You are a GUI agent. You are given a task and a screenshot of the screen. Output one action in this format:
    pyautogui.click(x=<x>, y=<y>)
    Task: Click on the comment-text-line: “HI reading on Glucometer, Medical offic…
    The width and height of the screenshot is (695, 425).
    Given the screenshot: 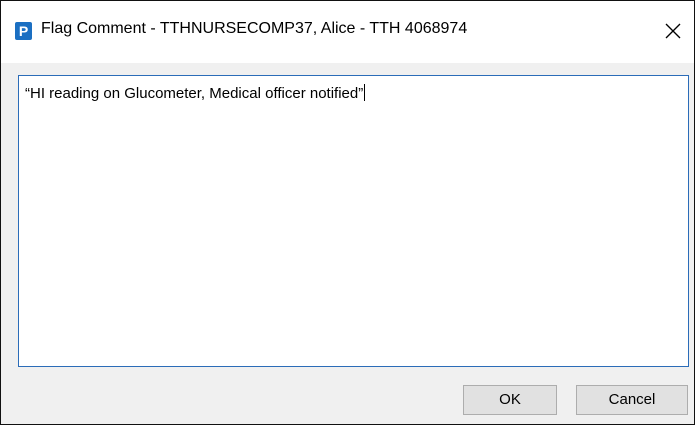 What is the action you would take?
    pyautogui.click(x=195, y=93)
    